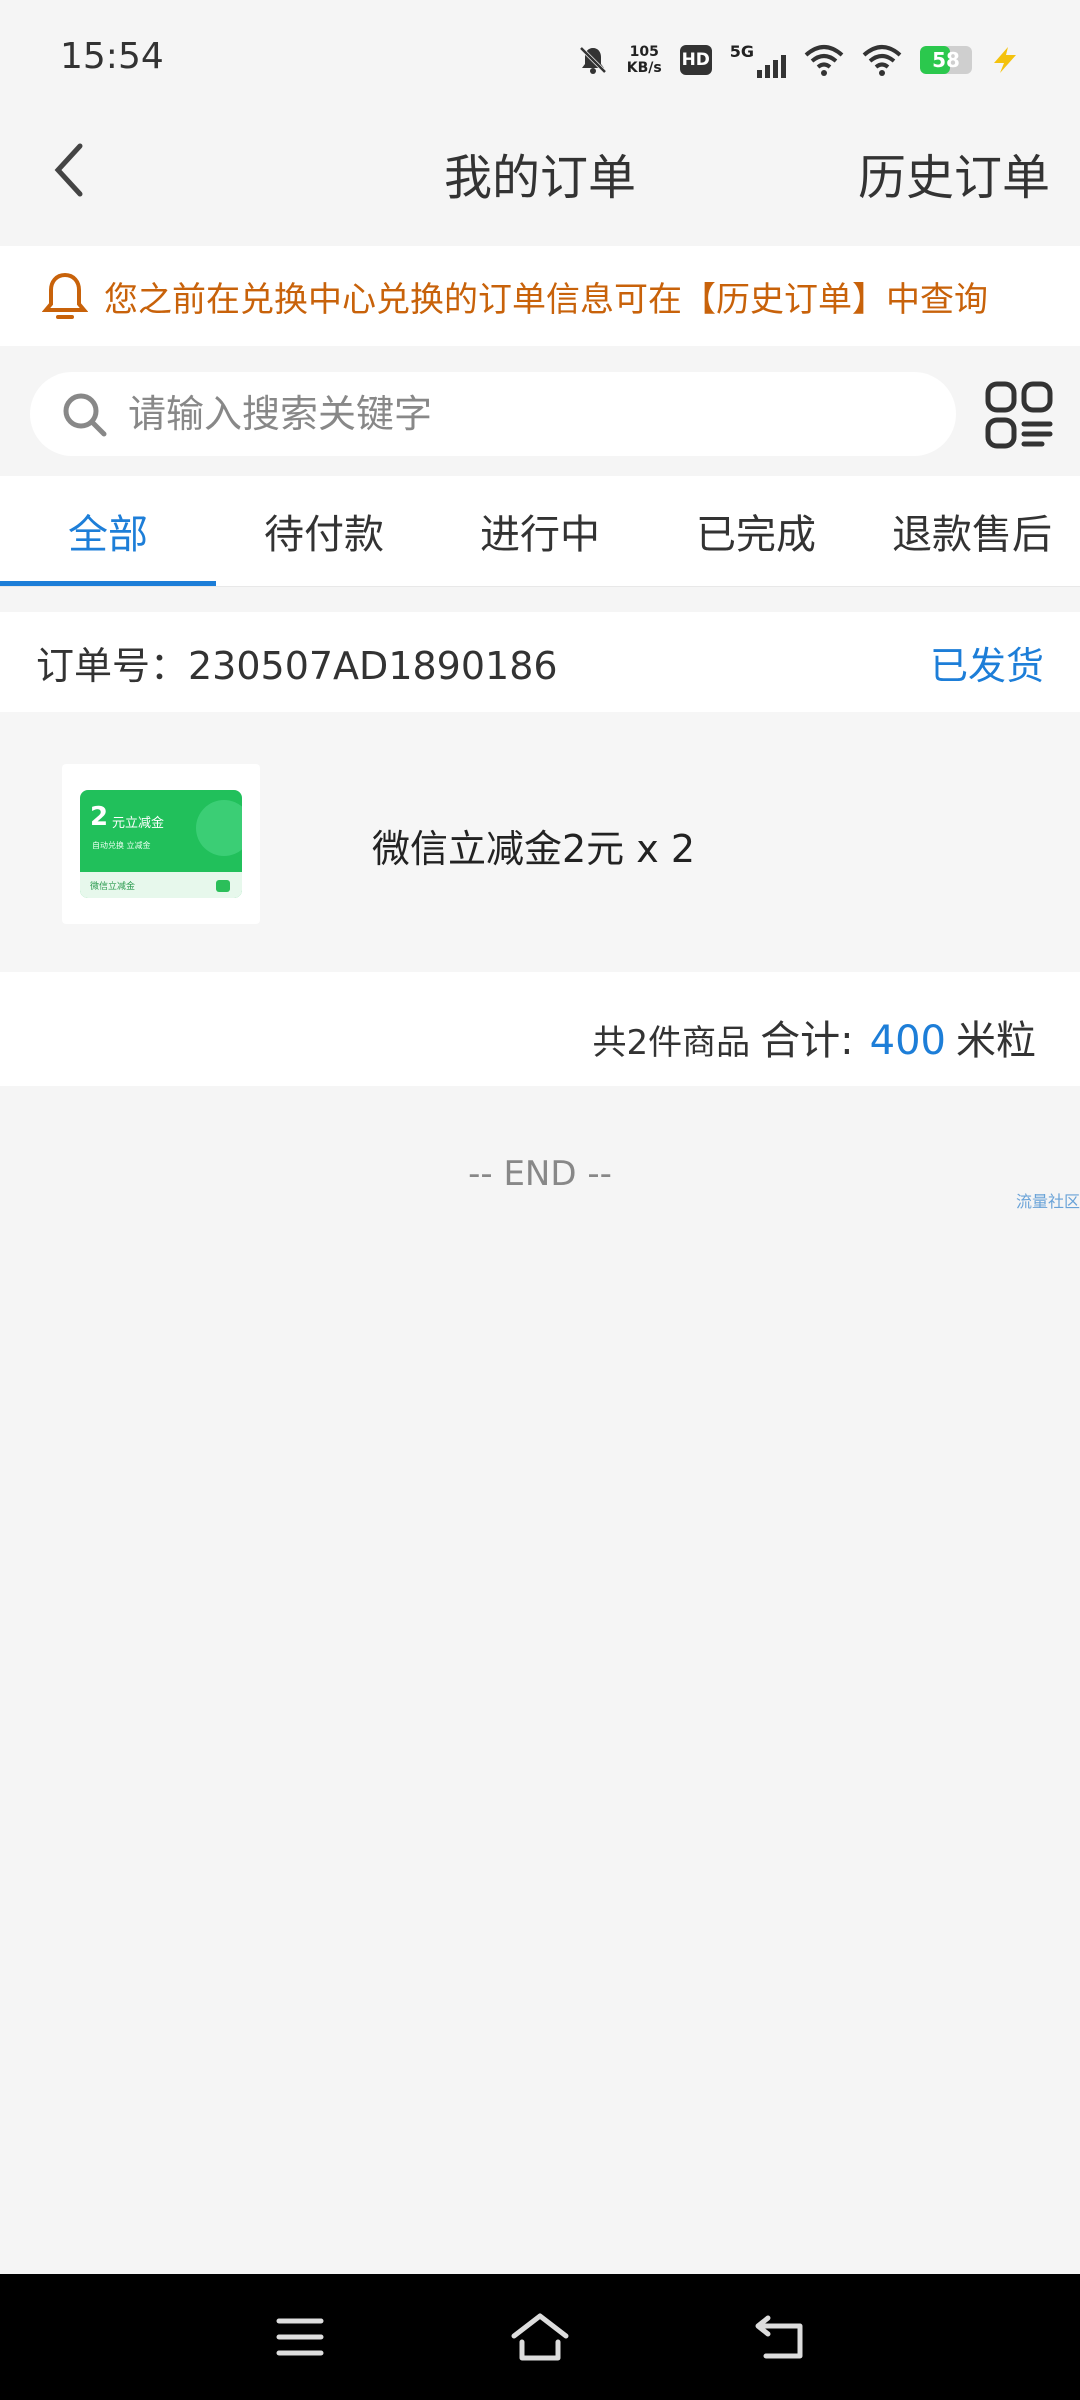  What do you see at coordinates (324, 531) in the screenshot?
I see `tab-pending-payment: 待付款` at bounding box center [324, 531].